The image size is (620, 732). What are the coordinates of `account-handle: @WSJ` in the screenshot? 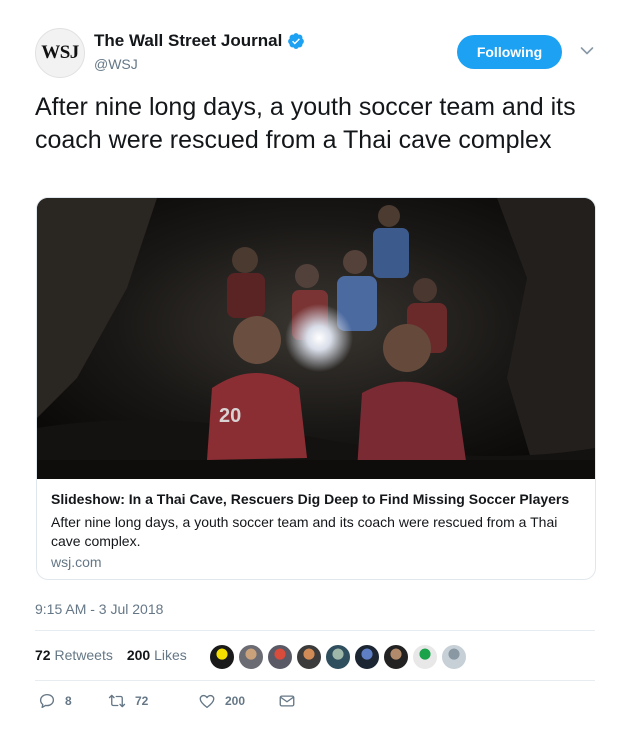 It's located at (199, 64).